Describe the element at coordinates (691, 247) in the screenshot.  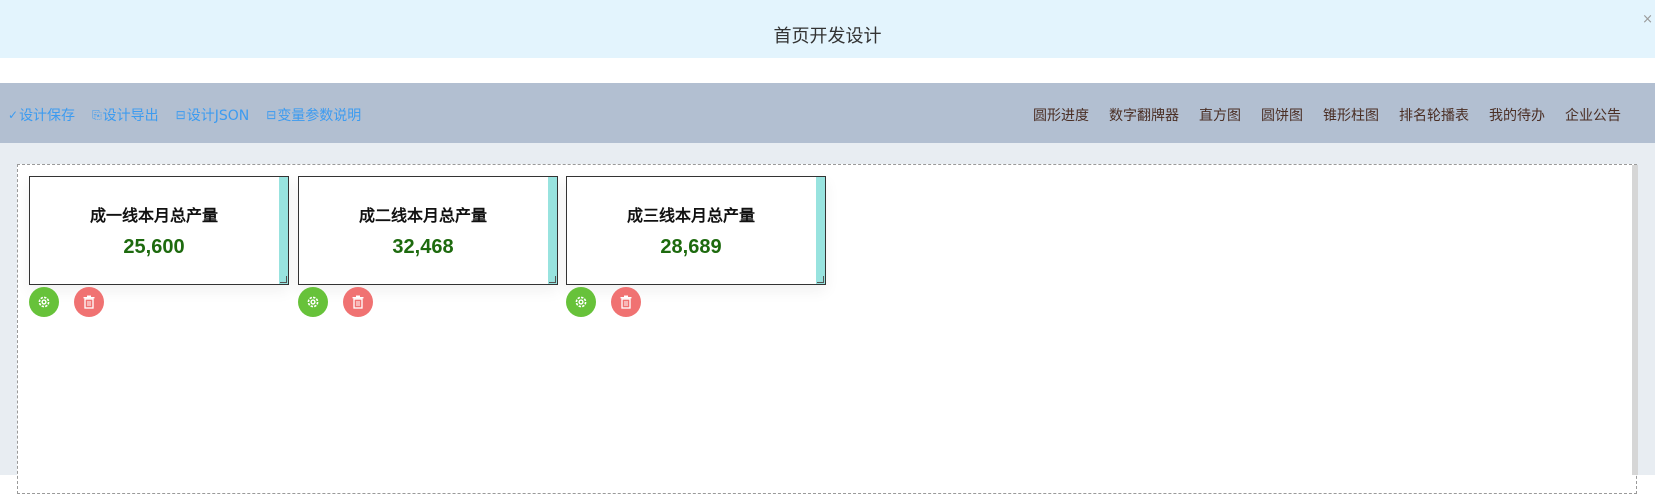
I see `card-value: 28,689` at that location.